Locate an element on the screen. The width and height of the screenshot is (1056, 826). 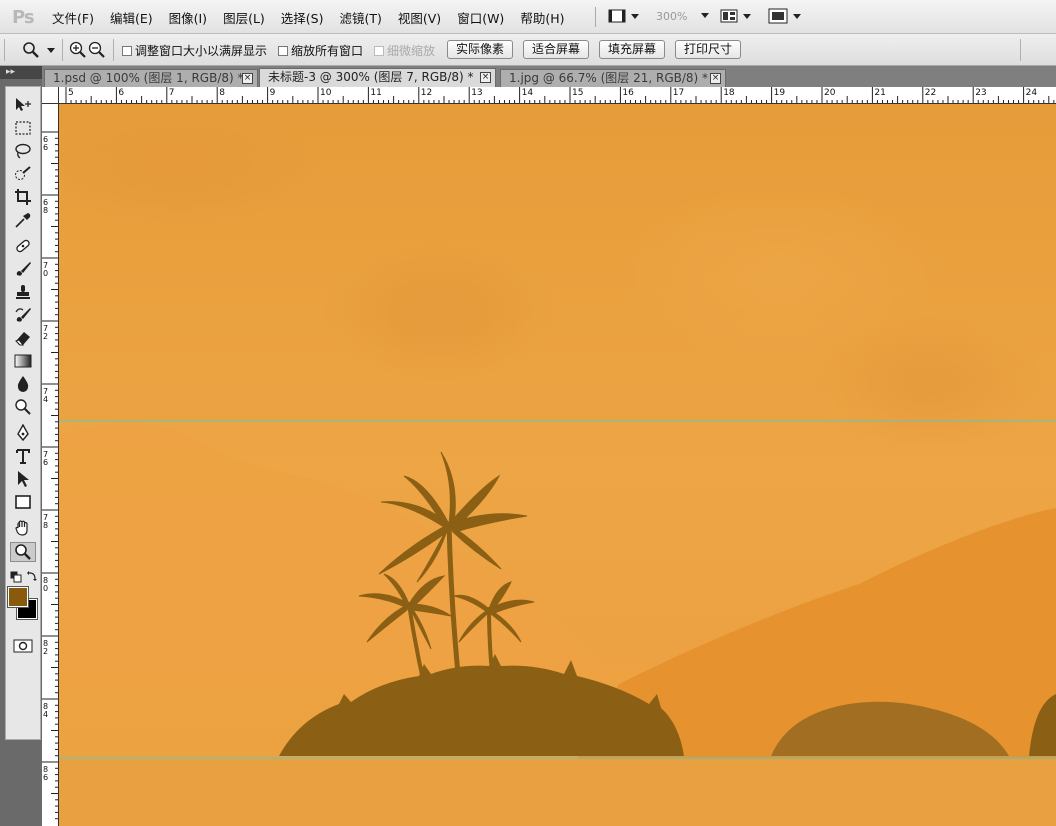
ruler-label: 19 is located at coordinates (779, 93).